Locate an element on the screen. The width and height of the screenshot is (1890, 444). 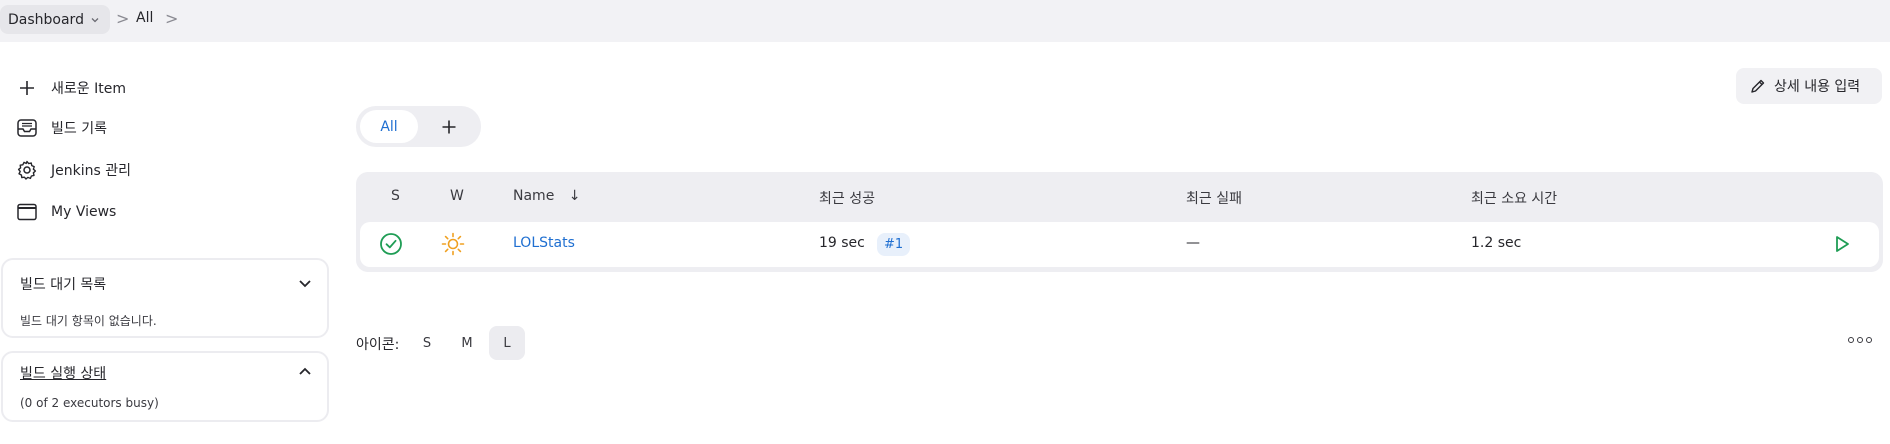
add-view-button is located at coordinates (449, 127).